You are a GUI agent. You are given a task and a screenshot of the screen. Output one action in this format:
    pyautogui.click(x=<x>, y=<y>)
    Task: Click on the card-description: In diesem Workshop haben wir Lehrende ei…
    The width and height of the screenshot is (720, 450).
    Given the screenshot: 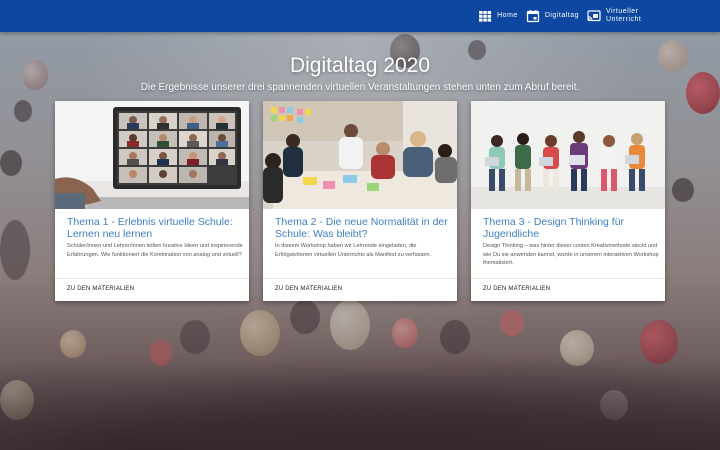 What is the action you would take?
    pyautogui.click(x=353, y=250)
    